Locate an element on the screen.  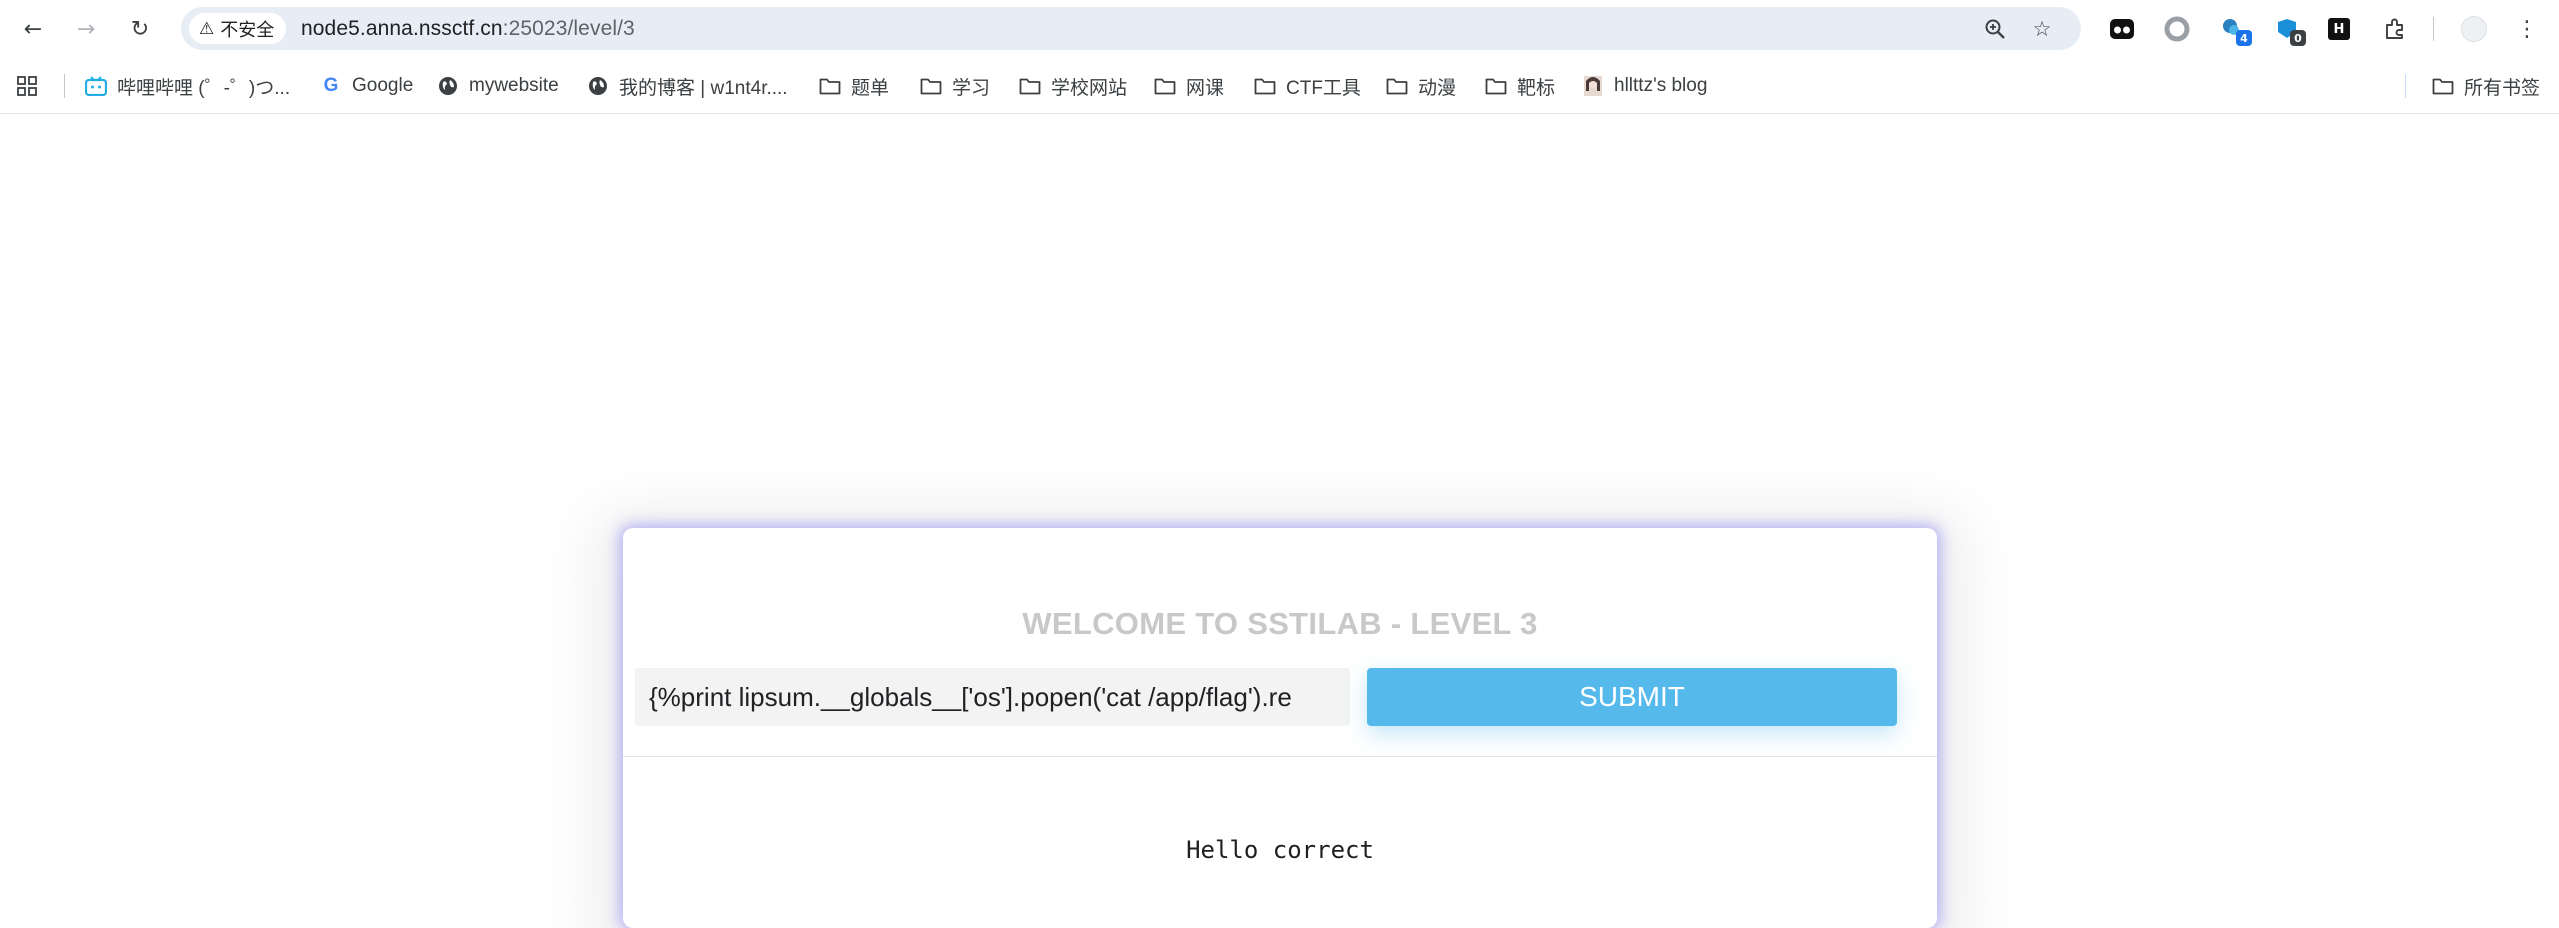
bookmark-label: 学习 is located at coordinates (971, 88).